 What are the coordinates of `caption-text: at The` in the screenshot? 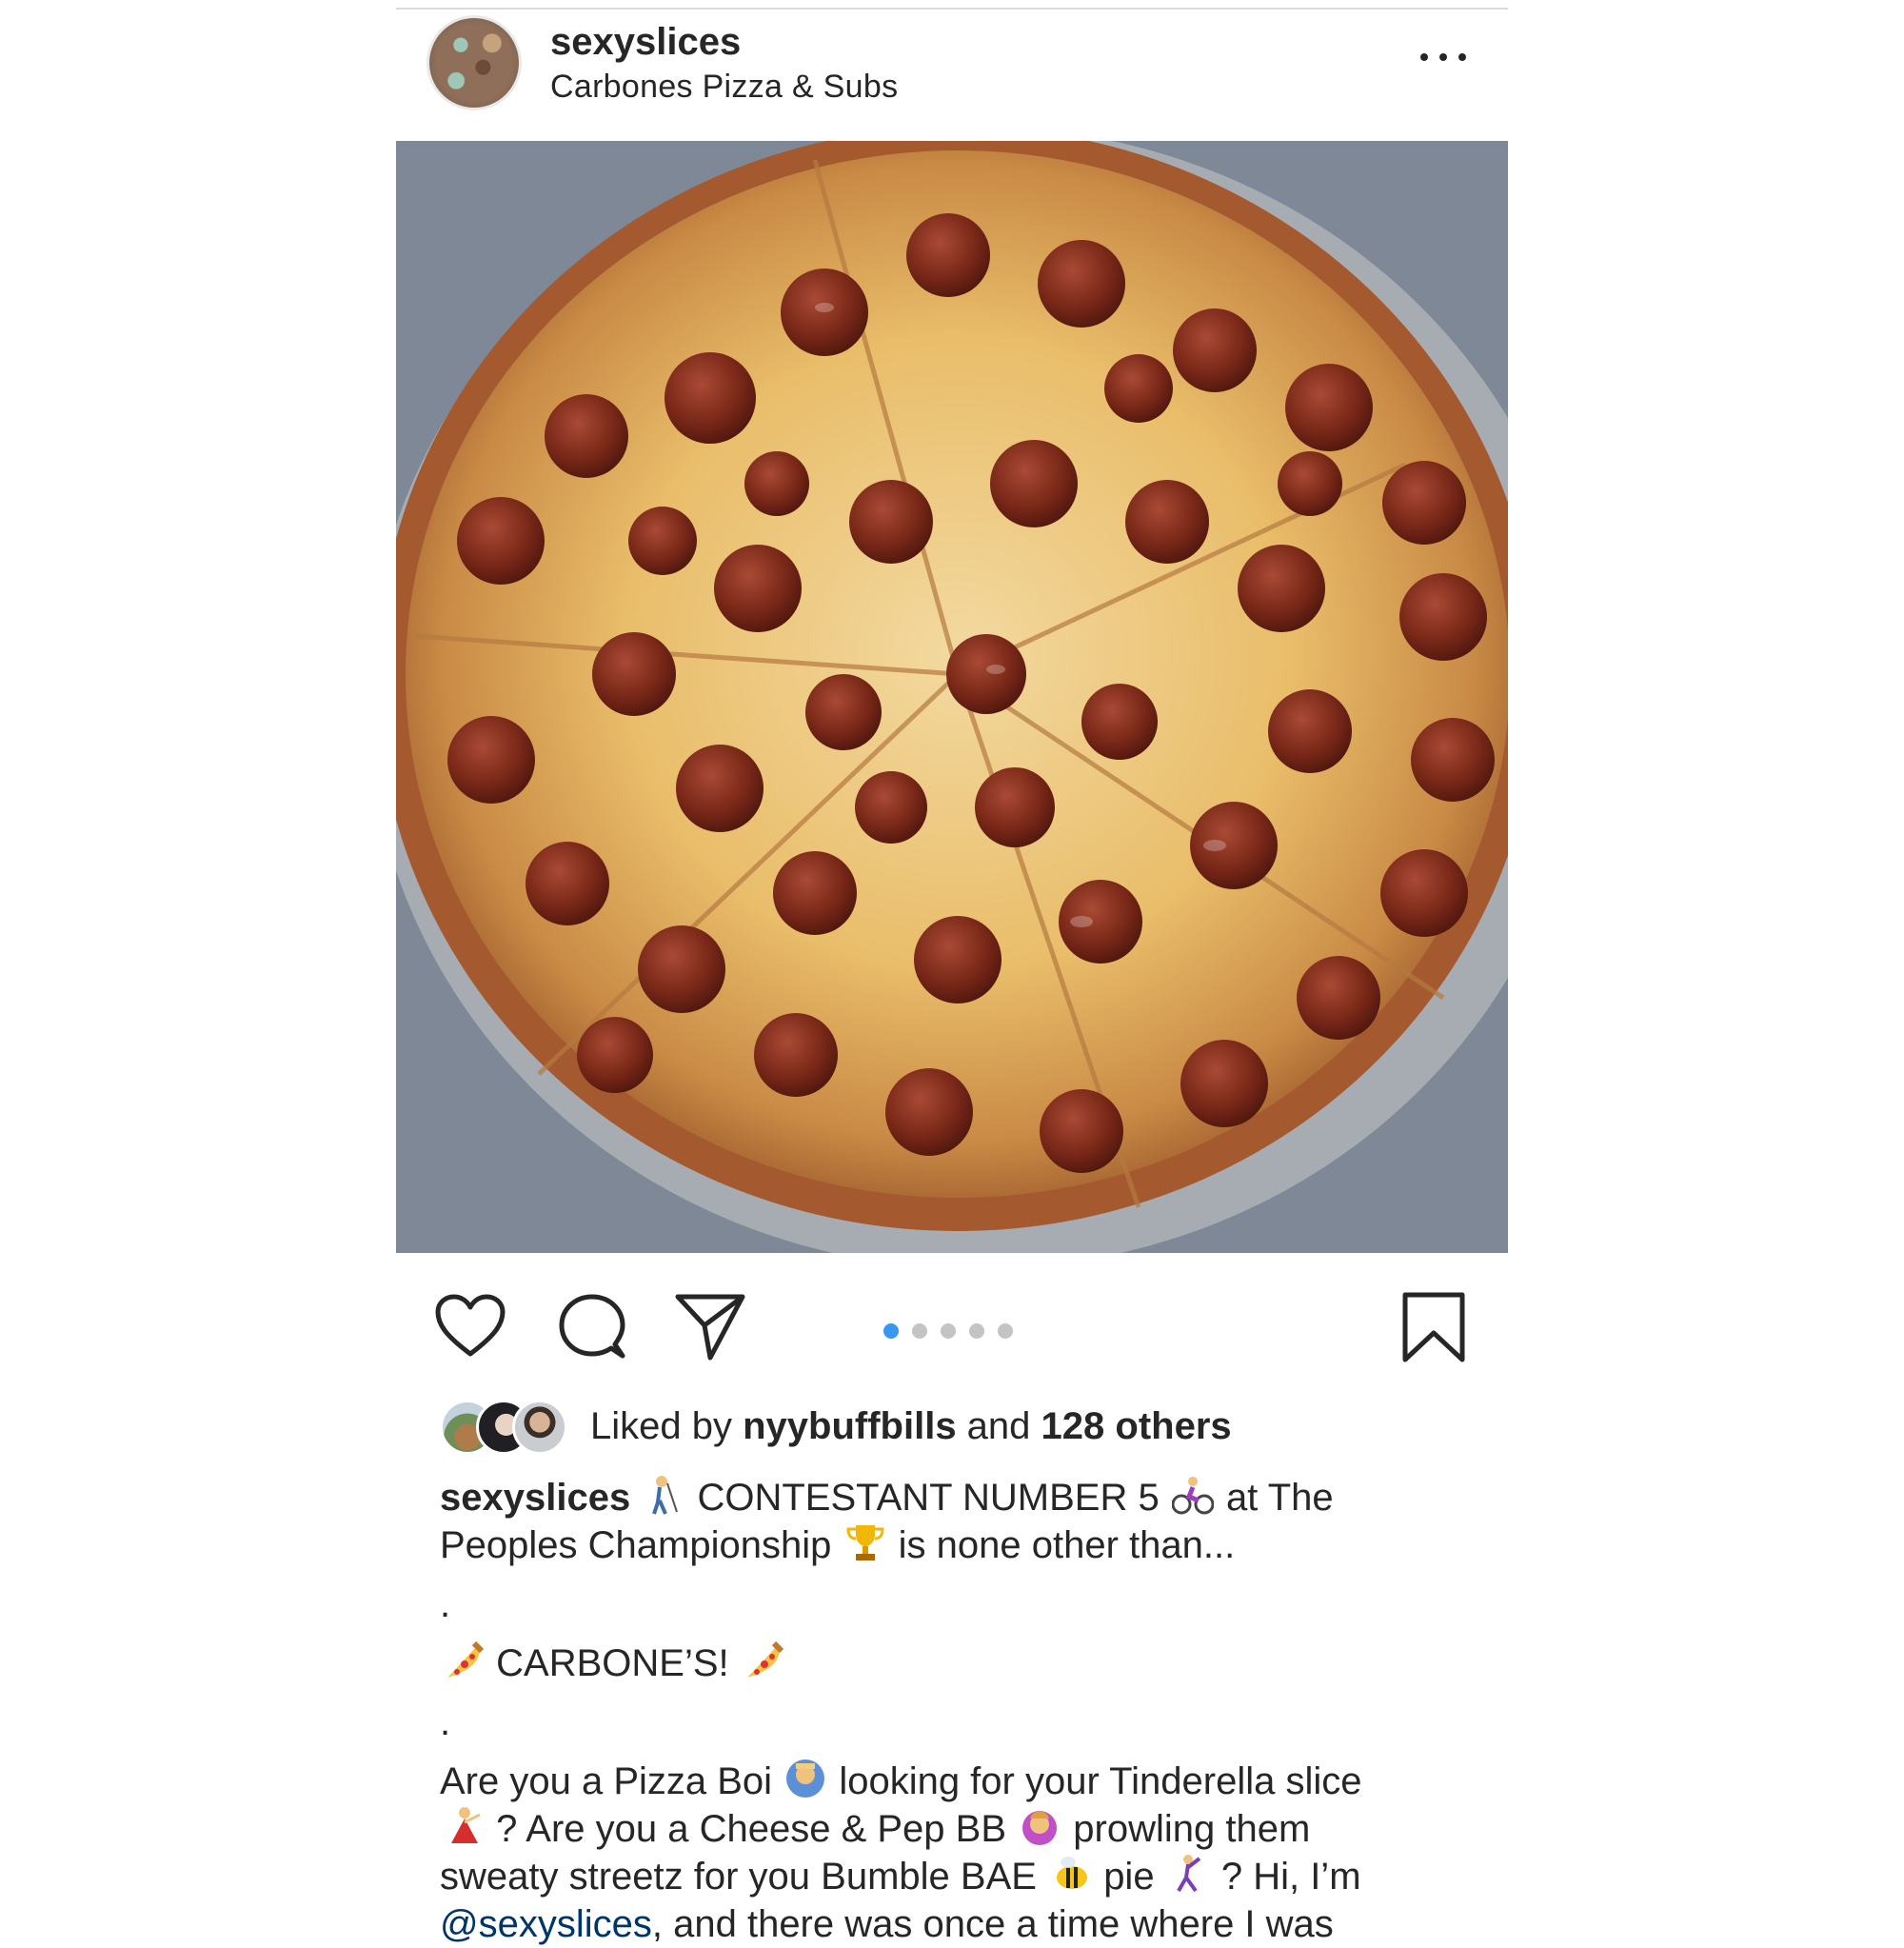 It's located at (1279, 1498).